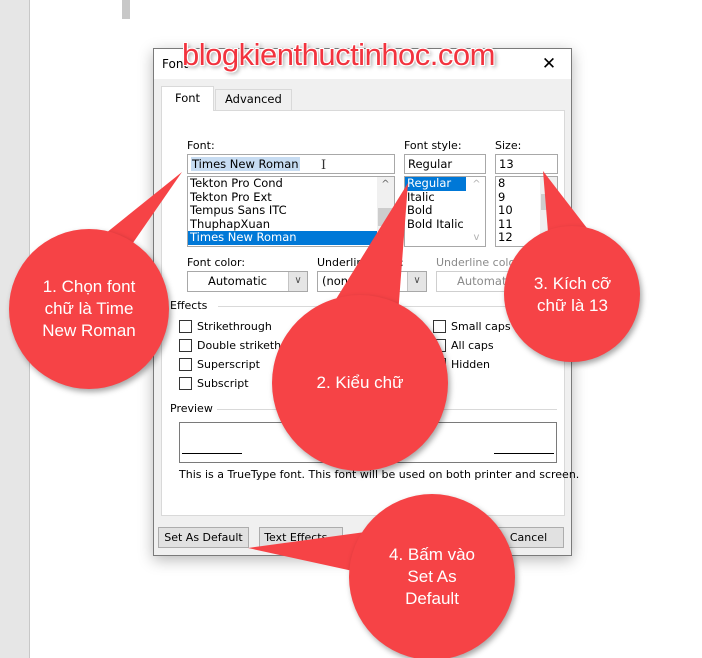 The width and height of the screenshot is (702, 658). I want to click on underline-color-select: Automatic, so click(496, 281).